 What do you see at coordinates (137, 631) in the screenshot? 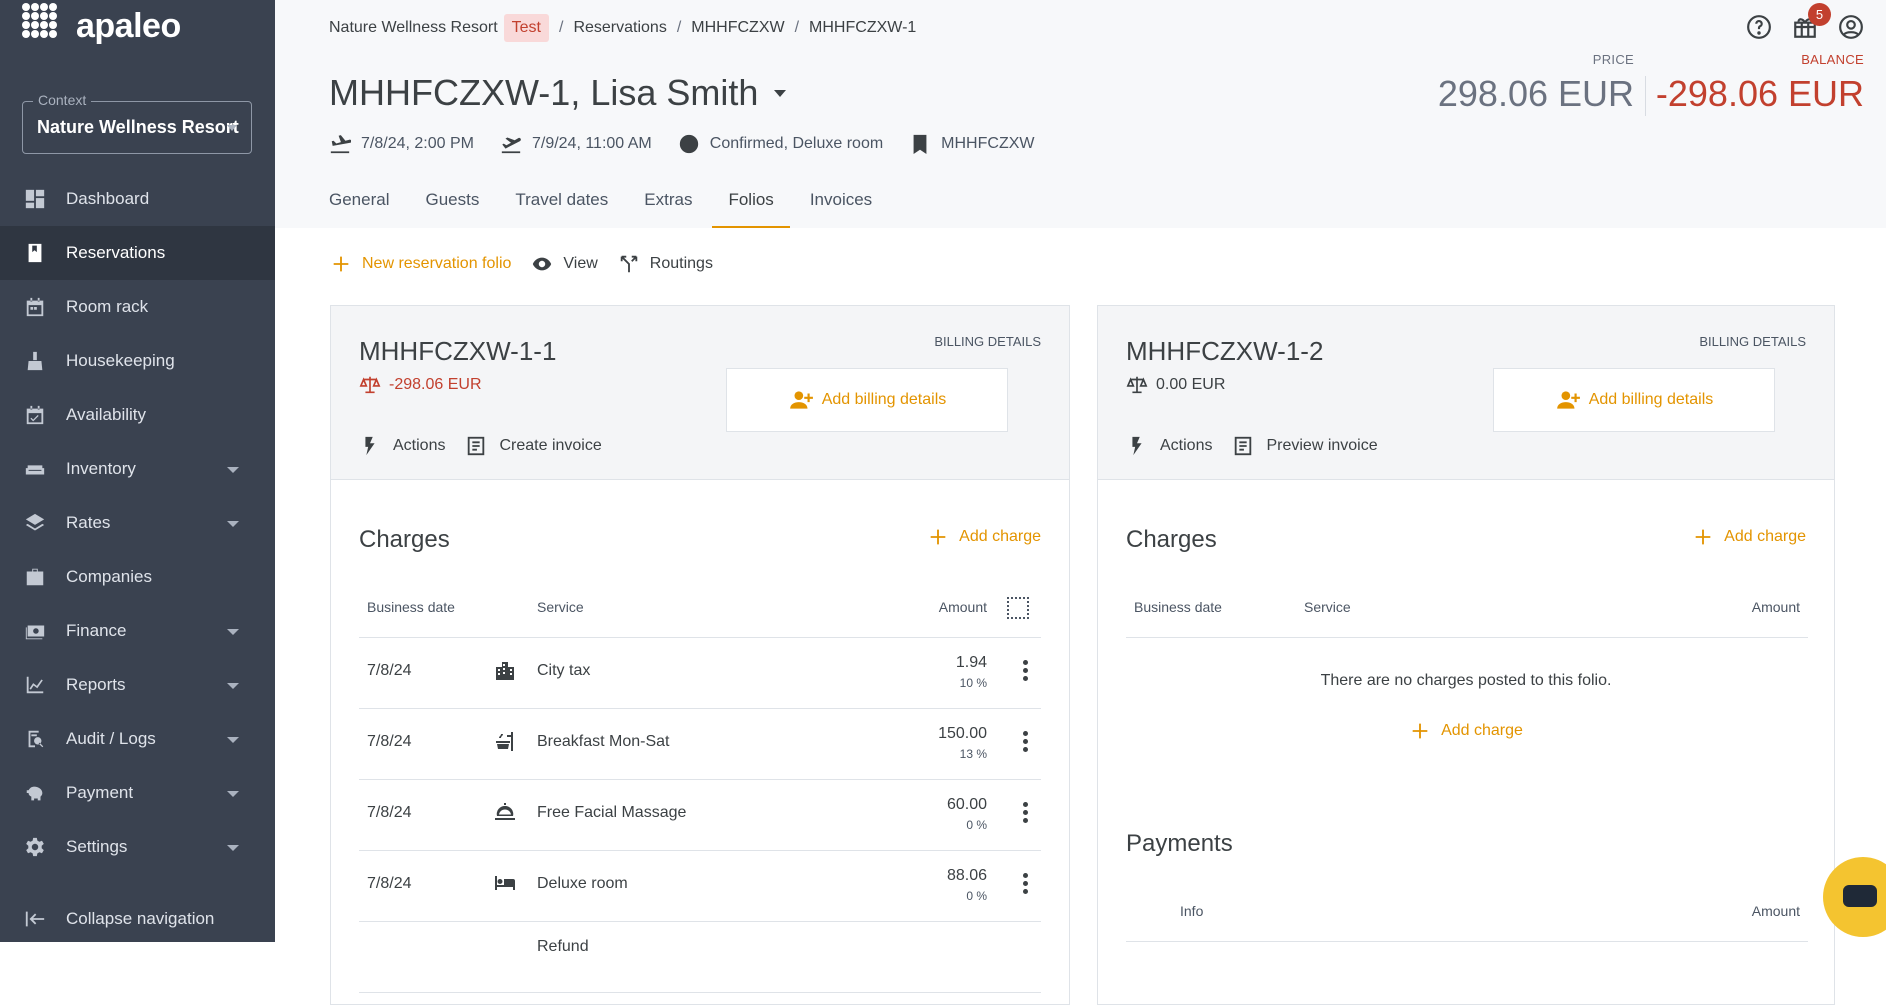
I see `sidebar-item-finance: Finance` at bounding box center [137, 631].